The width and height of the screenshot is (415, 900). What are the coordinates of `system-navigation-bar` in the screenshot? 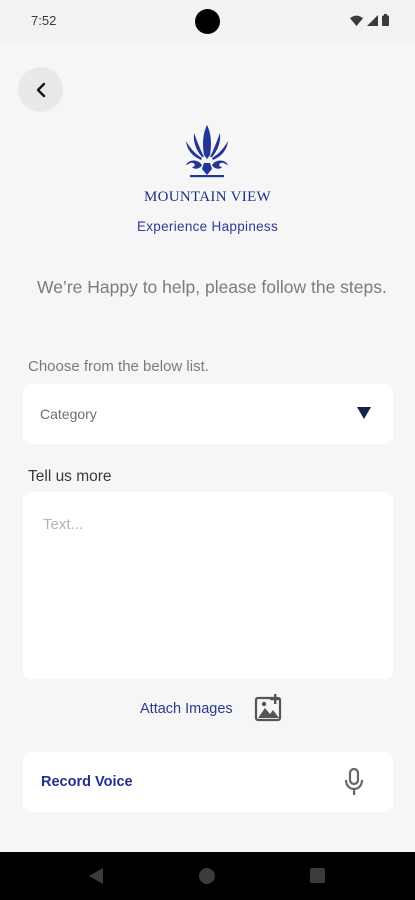 It's located at (207, 876).